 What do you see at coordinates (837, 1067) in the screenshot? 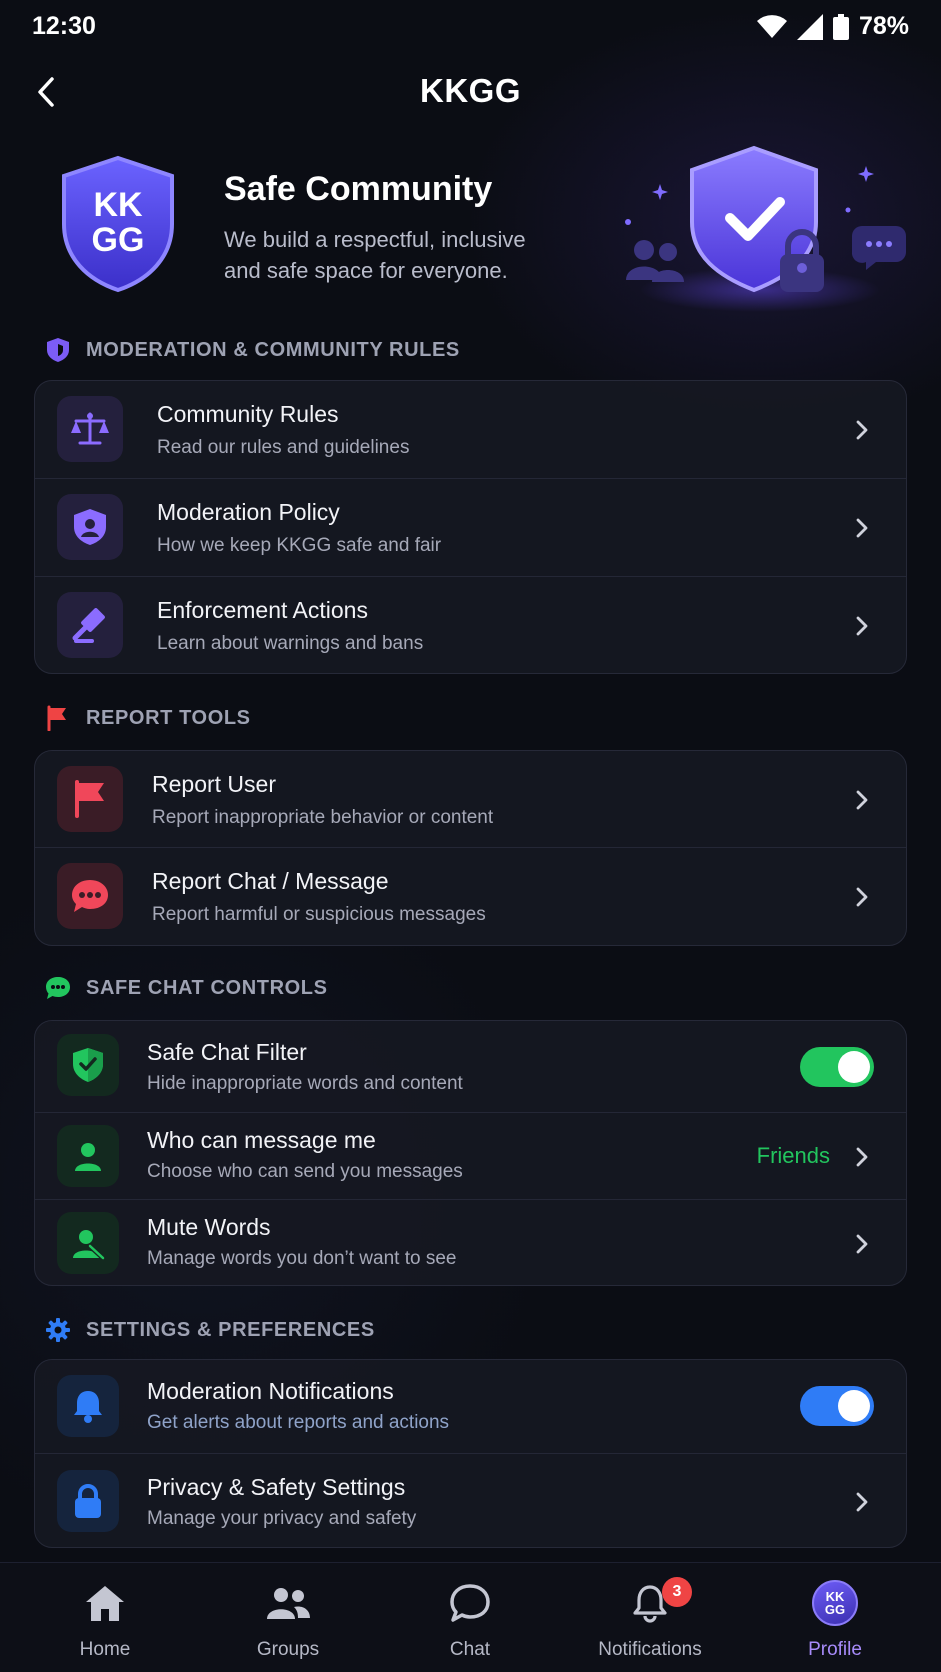
I see `safe-chat-filter-toggle` at bounding box center [837, 1067].